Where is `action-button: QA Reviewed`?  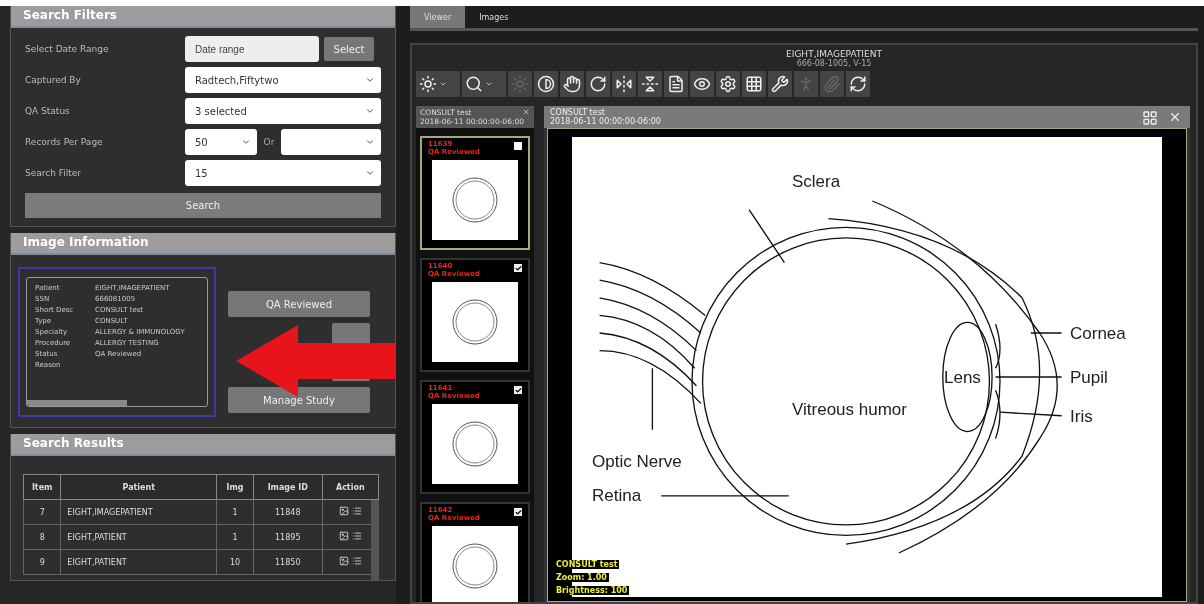
action-button: QA Reviewed is located at coordinates (299, 304).